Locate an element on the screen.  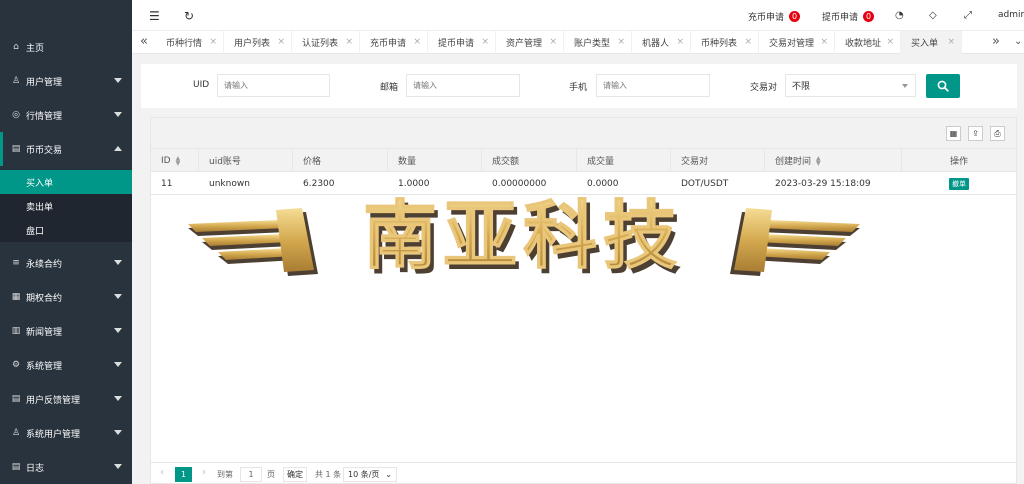
chevron-up-icon is located at coordinates (118, 148).